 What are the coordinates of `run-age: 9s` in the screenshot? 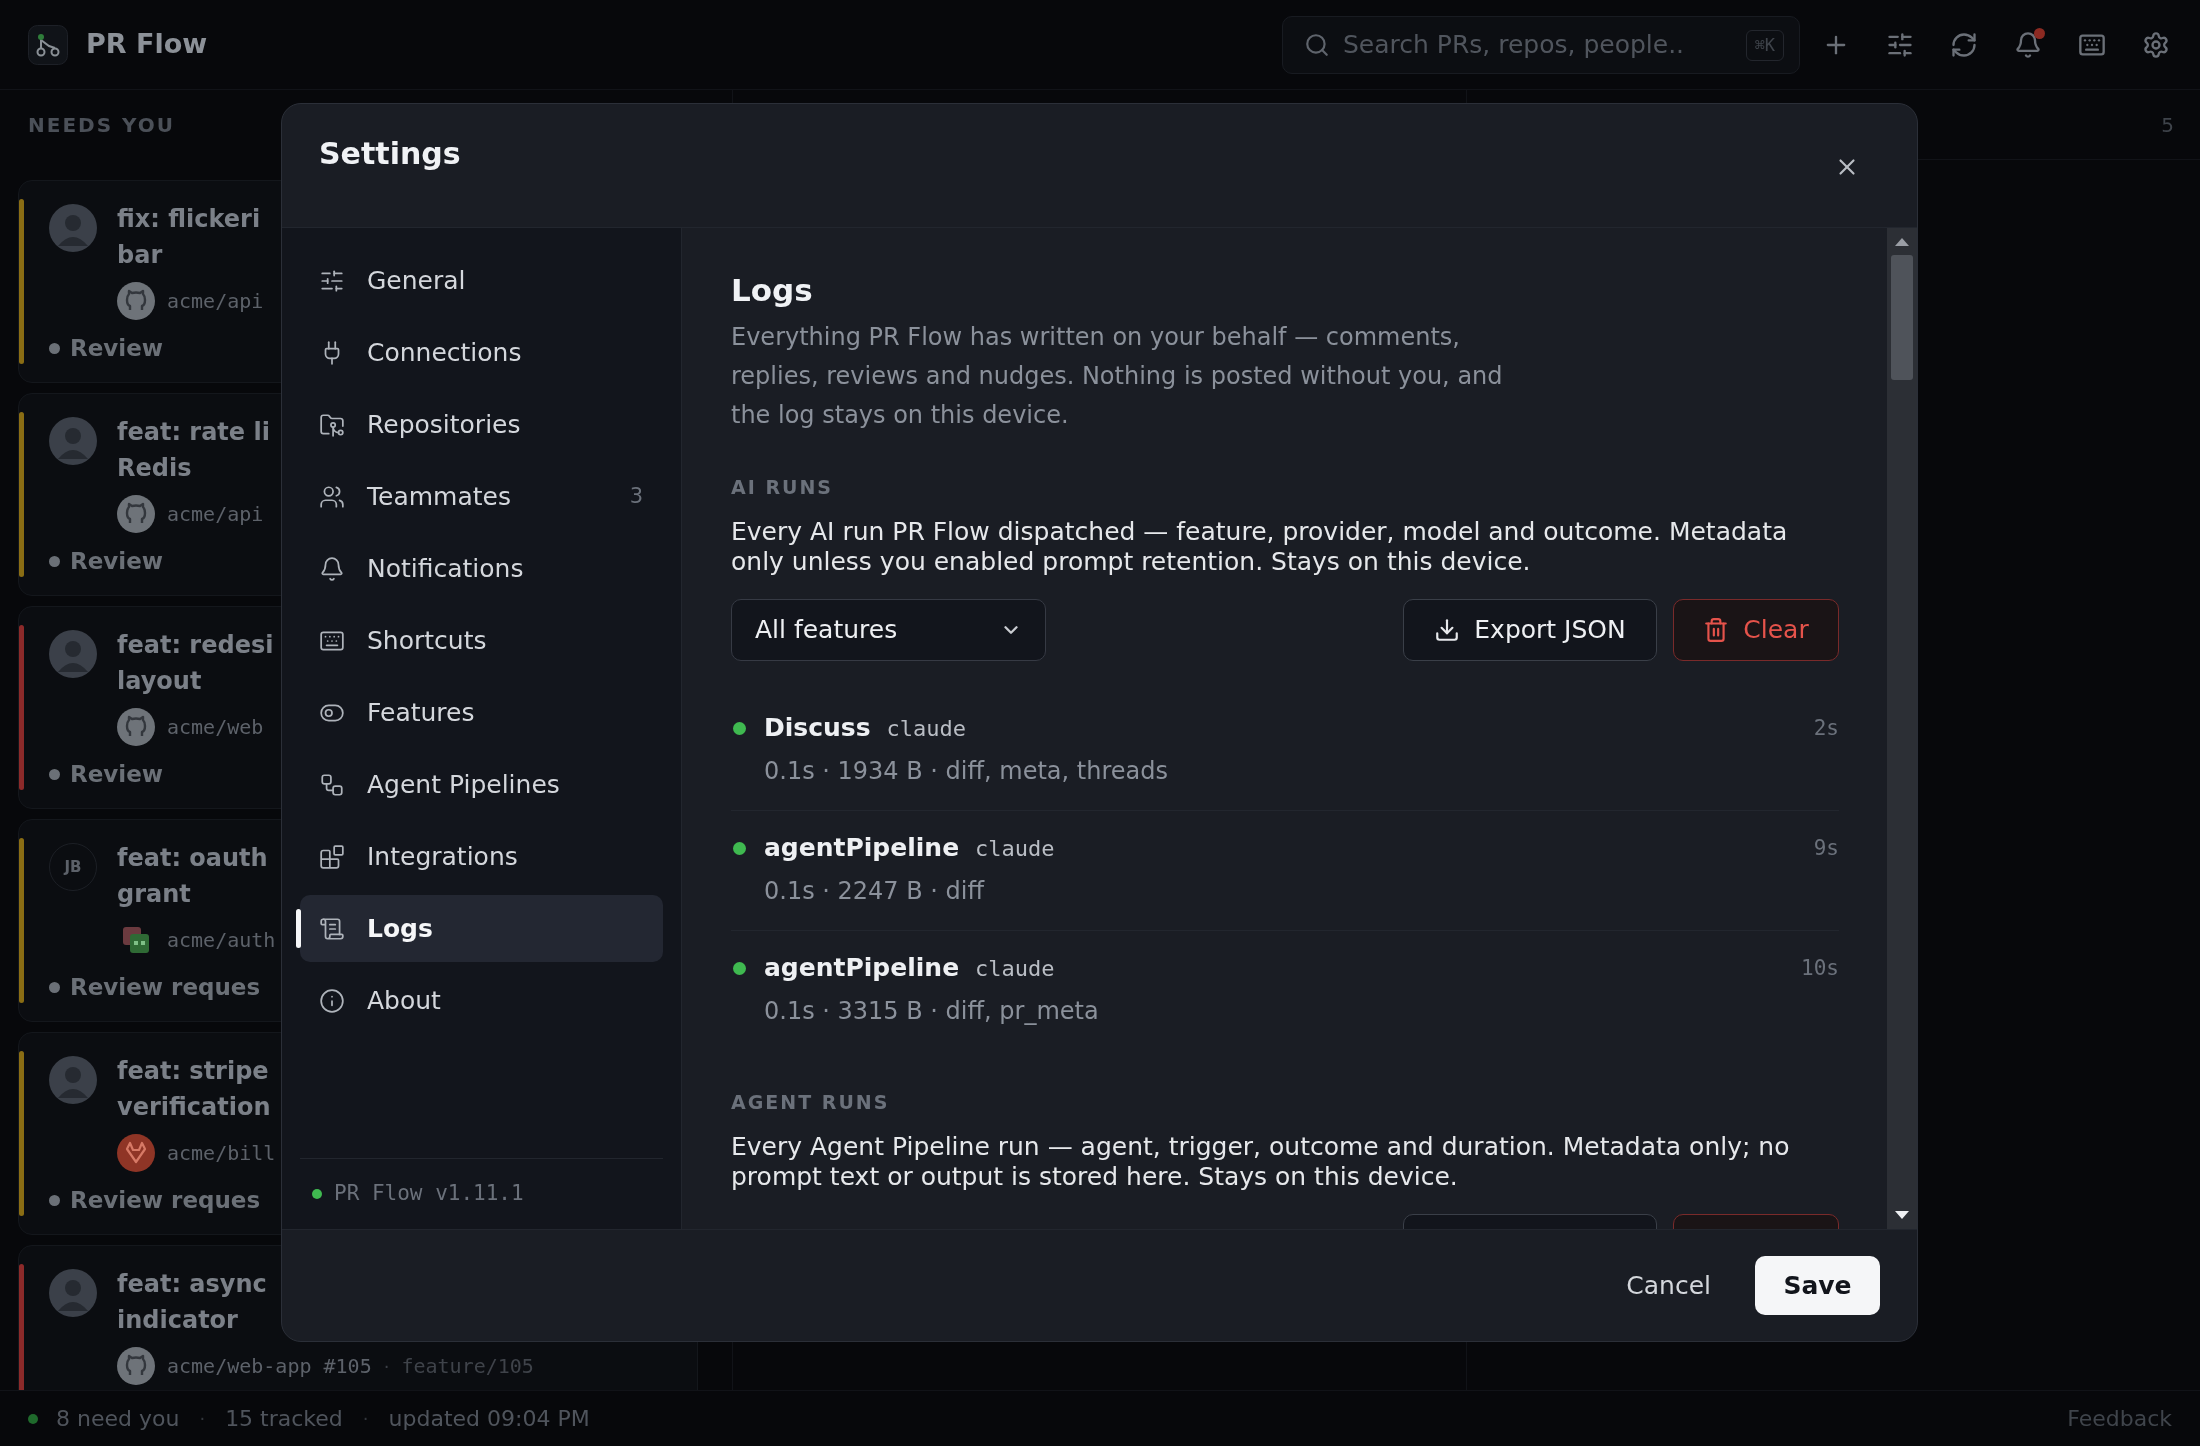 It's located at (1826, 848).